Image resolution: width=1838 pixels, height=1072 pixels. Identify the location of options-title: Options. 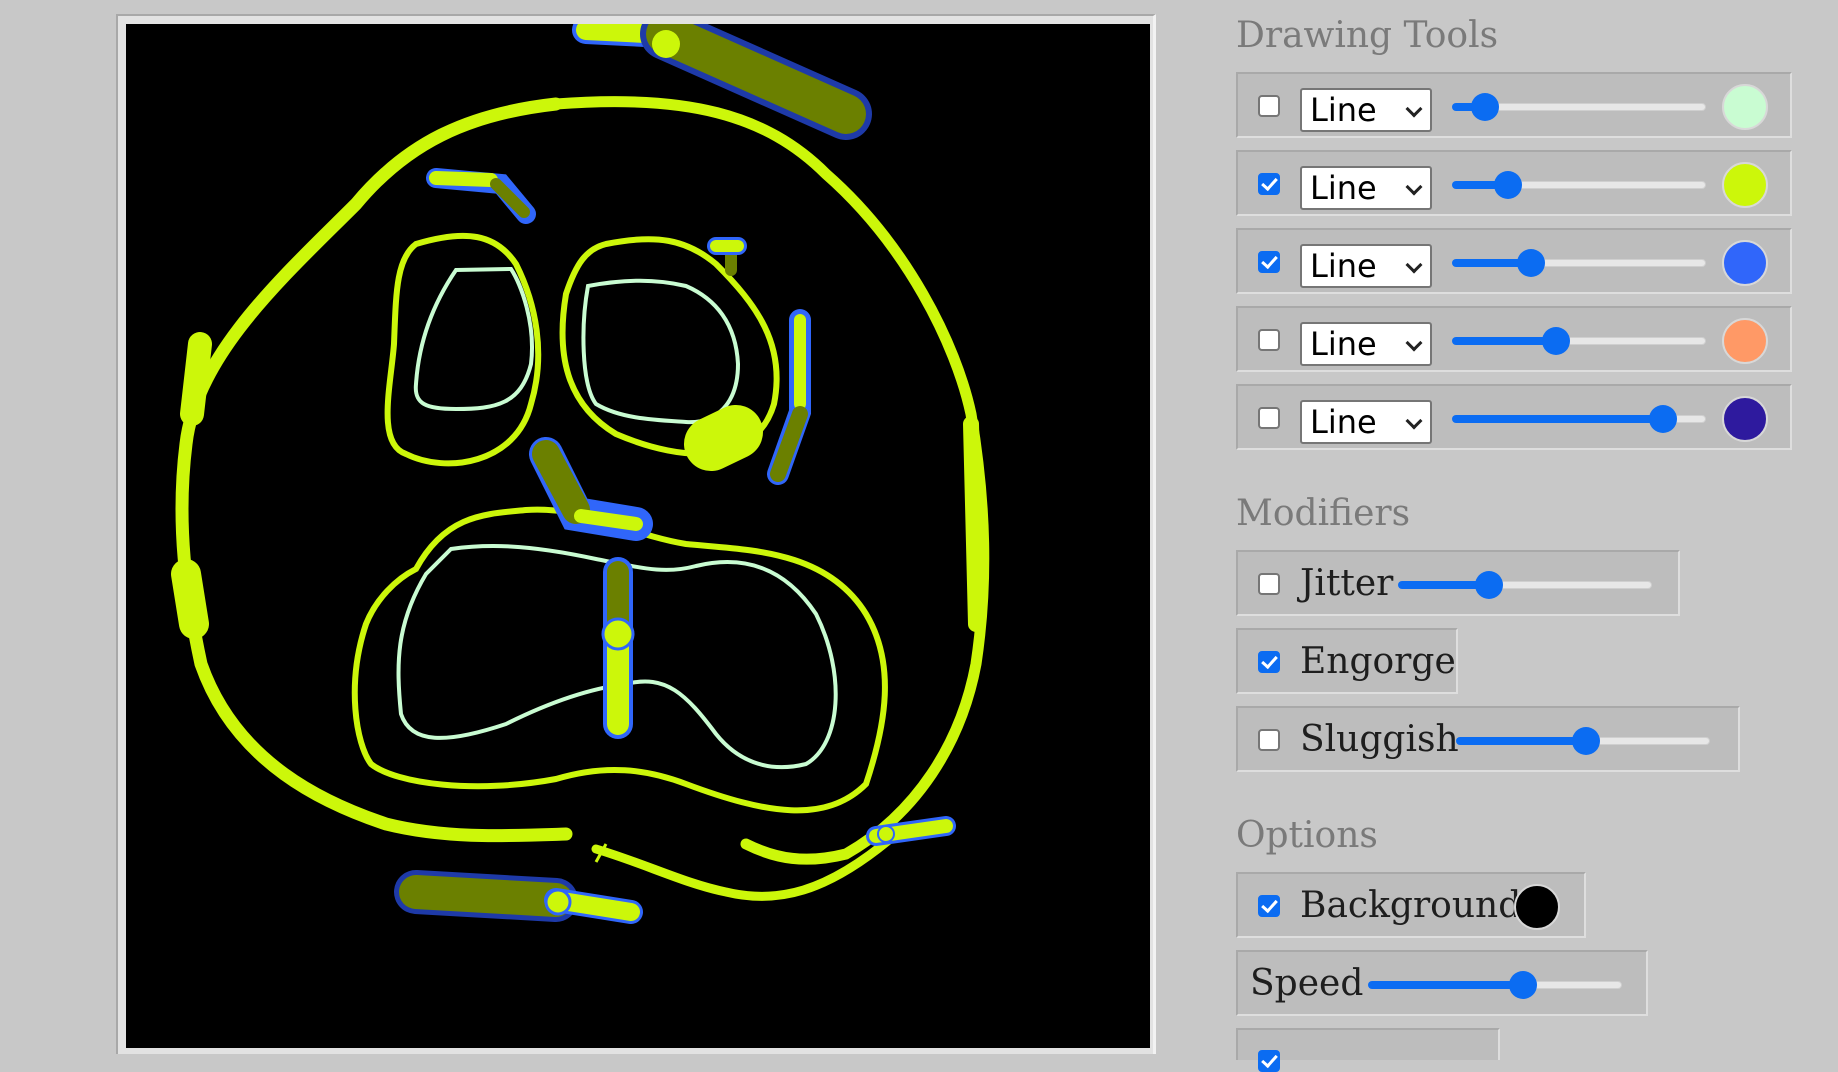
(1307, 835).